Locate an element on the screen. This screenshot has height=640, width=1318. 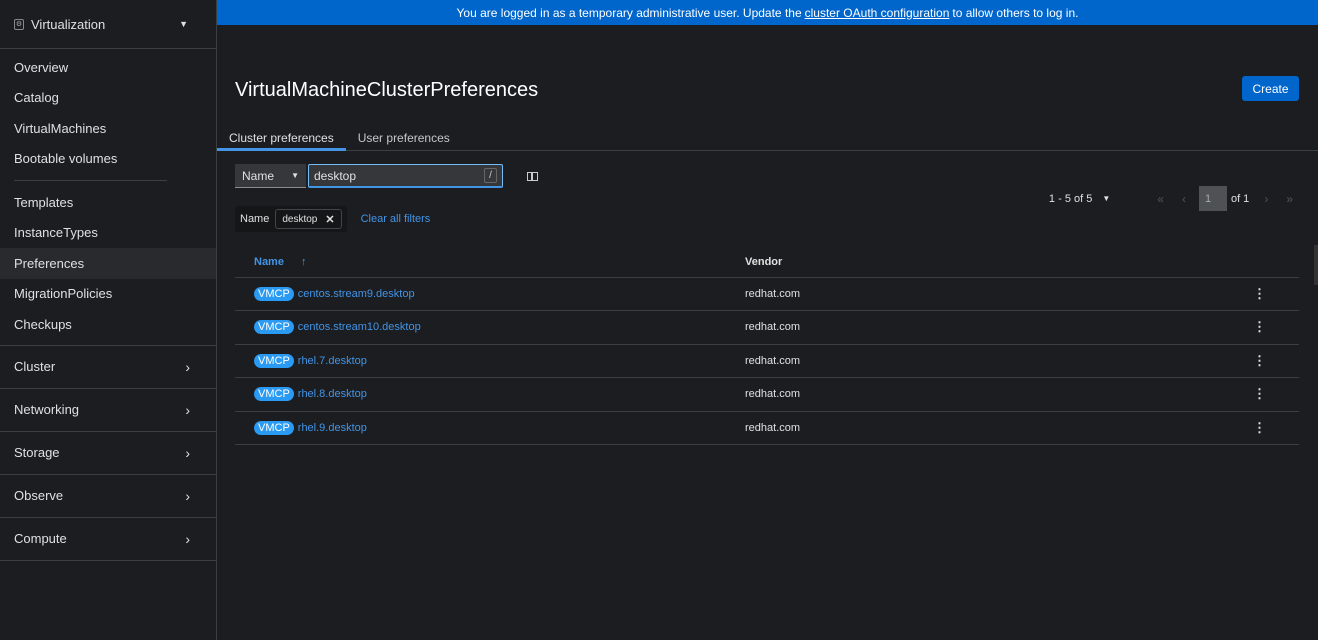
scrollbar is located at coordinates (1316, 265).